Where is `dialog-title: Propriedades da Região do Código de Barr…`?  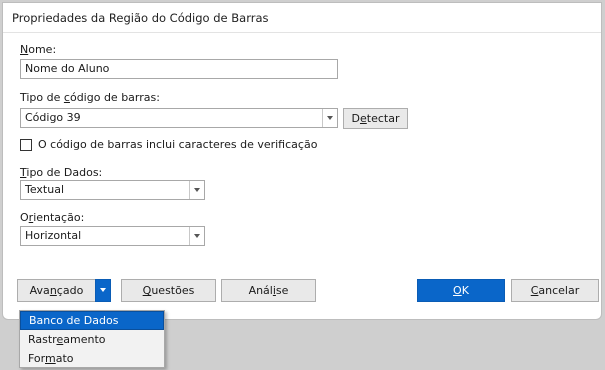 dialog-title: Propriedades da Região do Código de Barr… is located at coordinates (302, 18).